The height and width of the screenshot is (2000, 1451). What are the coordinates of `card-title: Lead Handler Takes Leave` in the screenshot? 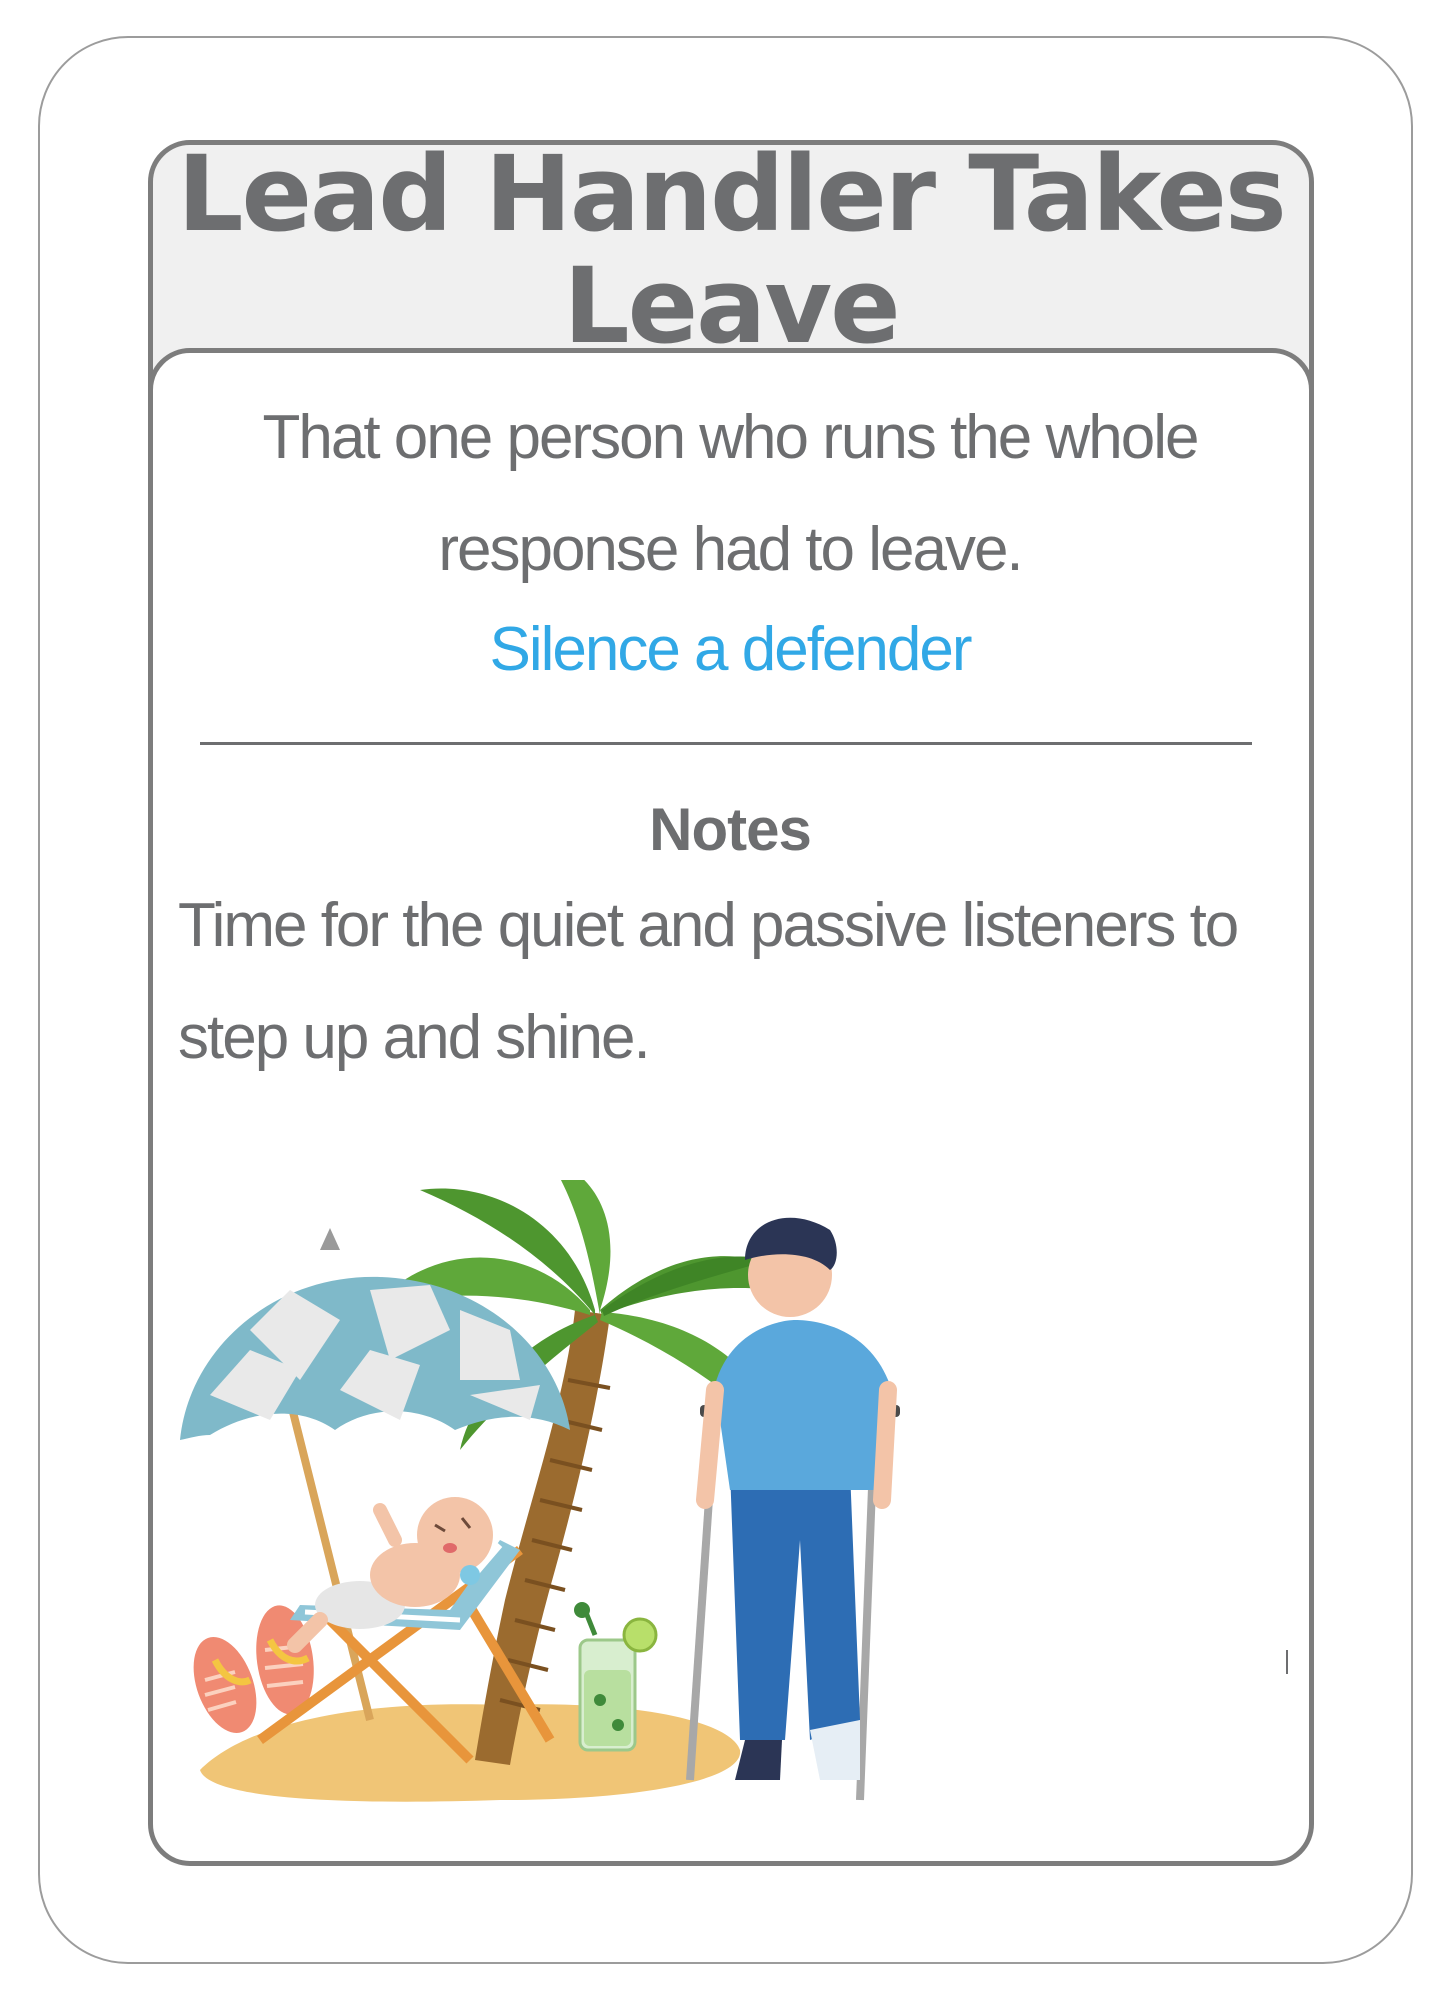 It's located at (732, 250).